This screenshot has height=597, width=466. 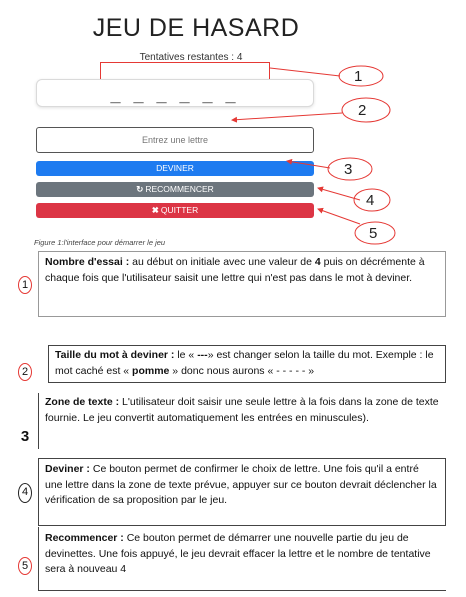 I want to click on callout-number-4: 4, so click(x=370, y=200).